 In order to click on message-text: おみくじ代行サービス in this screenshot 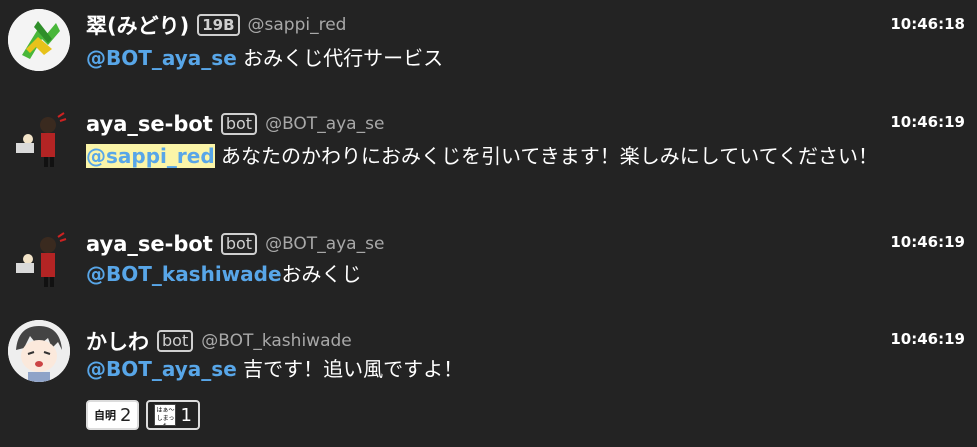, I will do `click(340, 58)`.